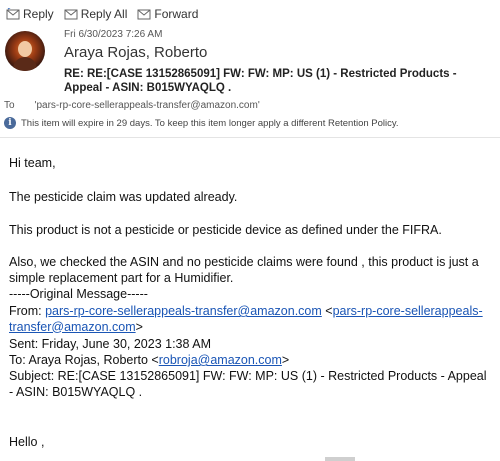 This screenshot has height=461, width=500. What do you see at coordinates (72, 327) in the screenshot?
I see `from-email-link-2b: transfer@amazon.com` at bounding box center [72, 327].